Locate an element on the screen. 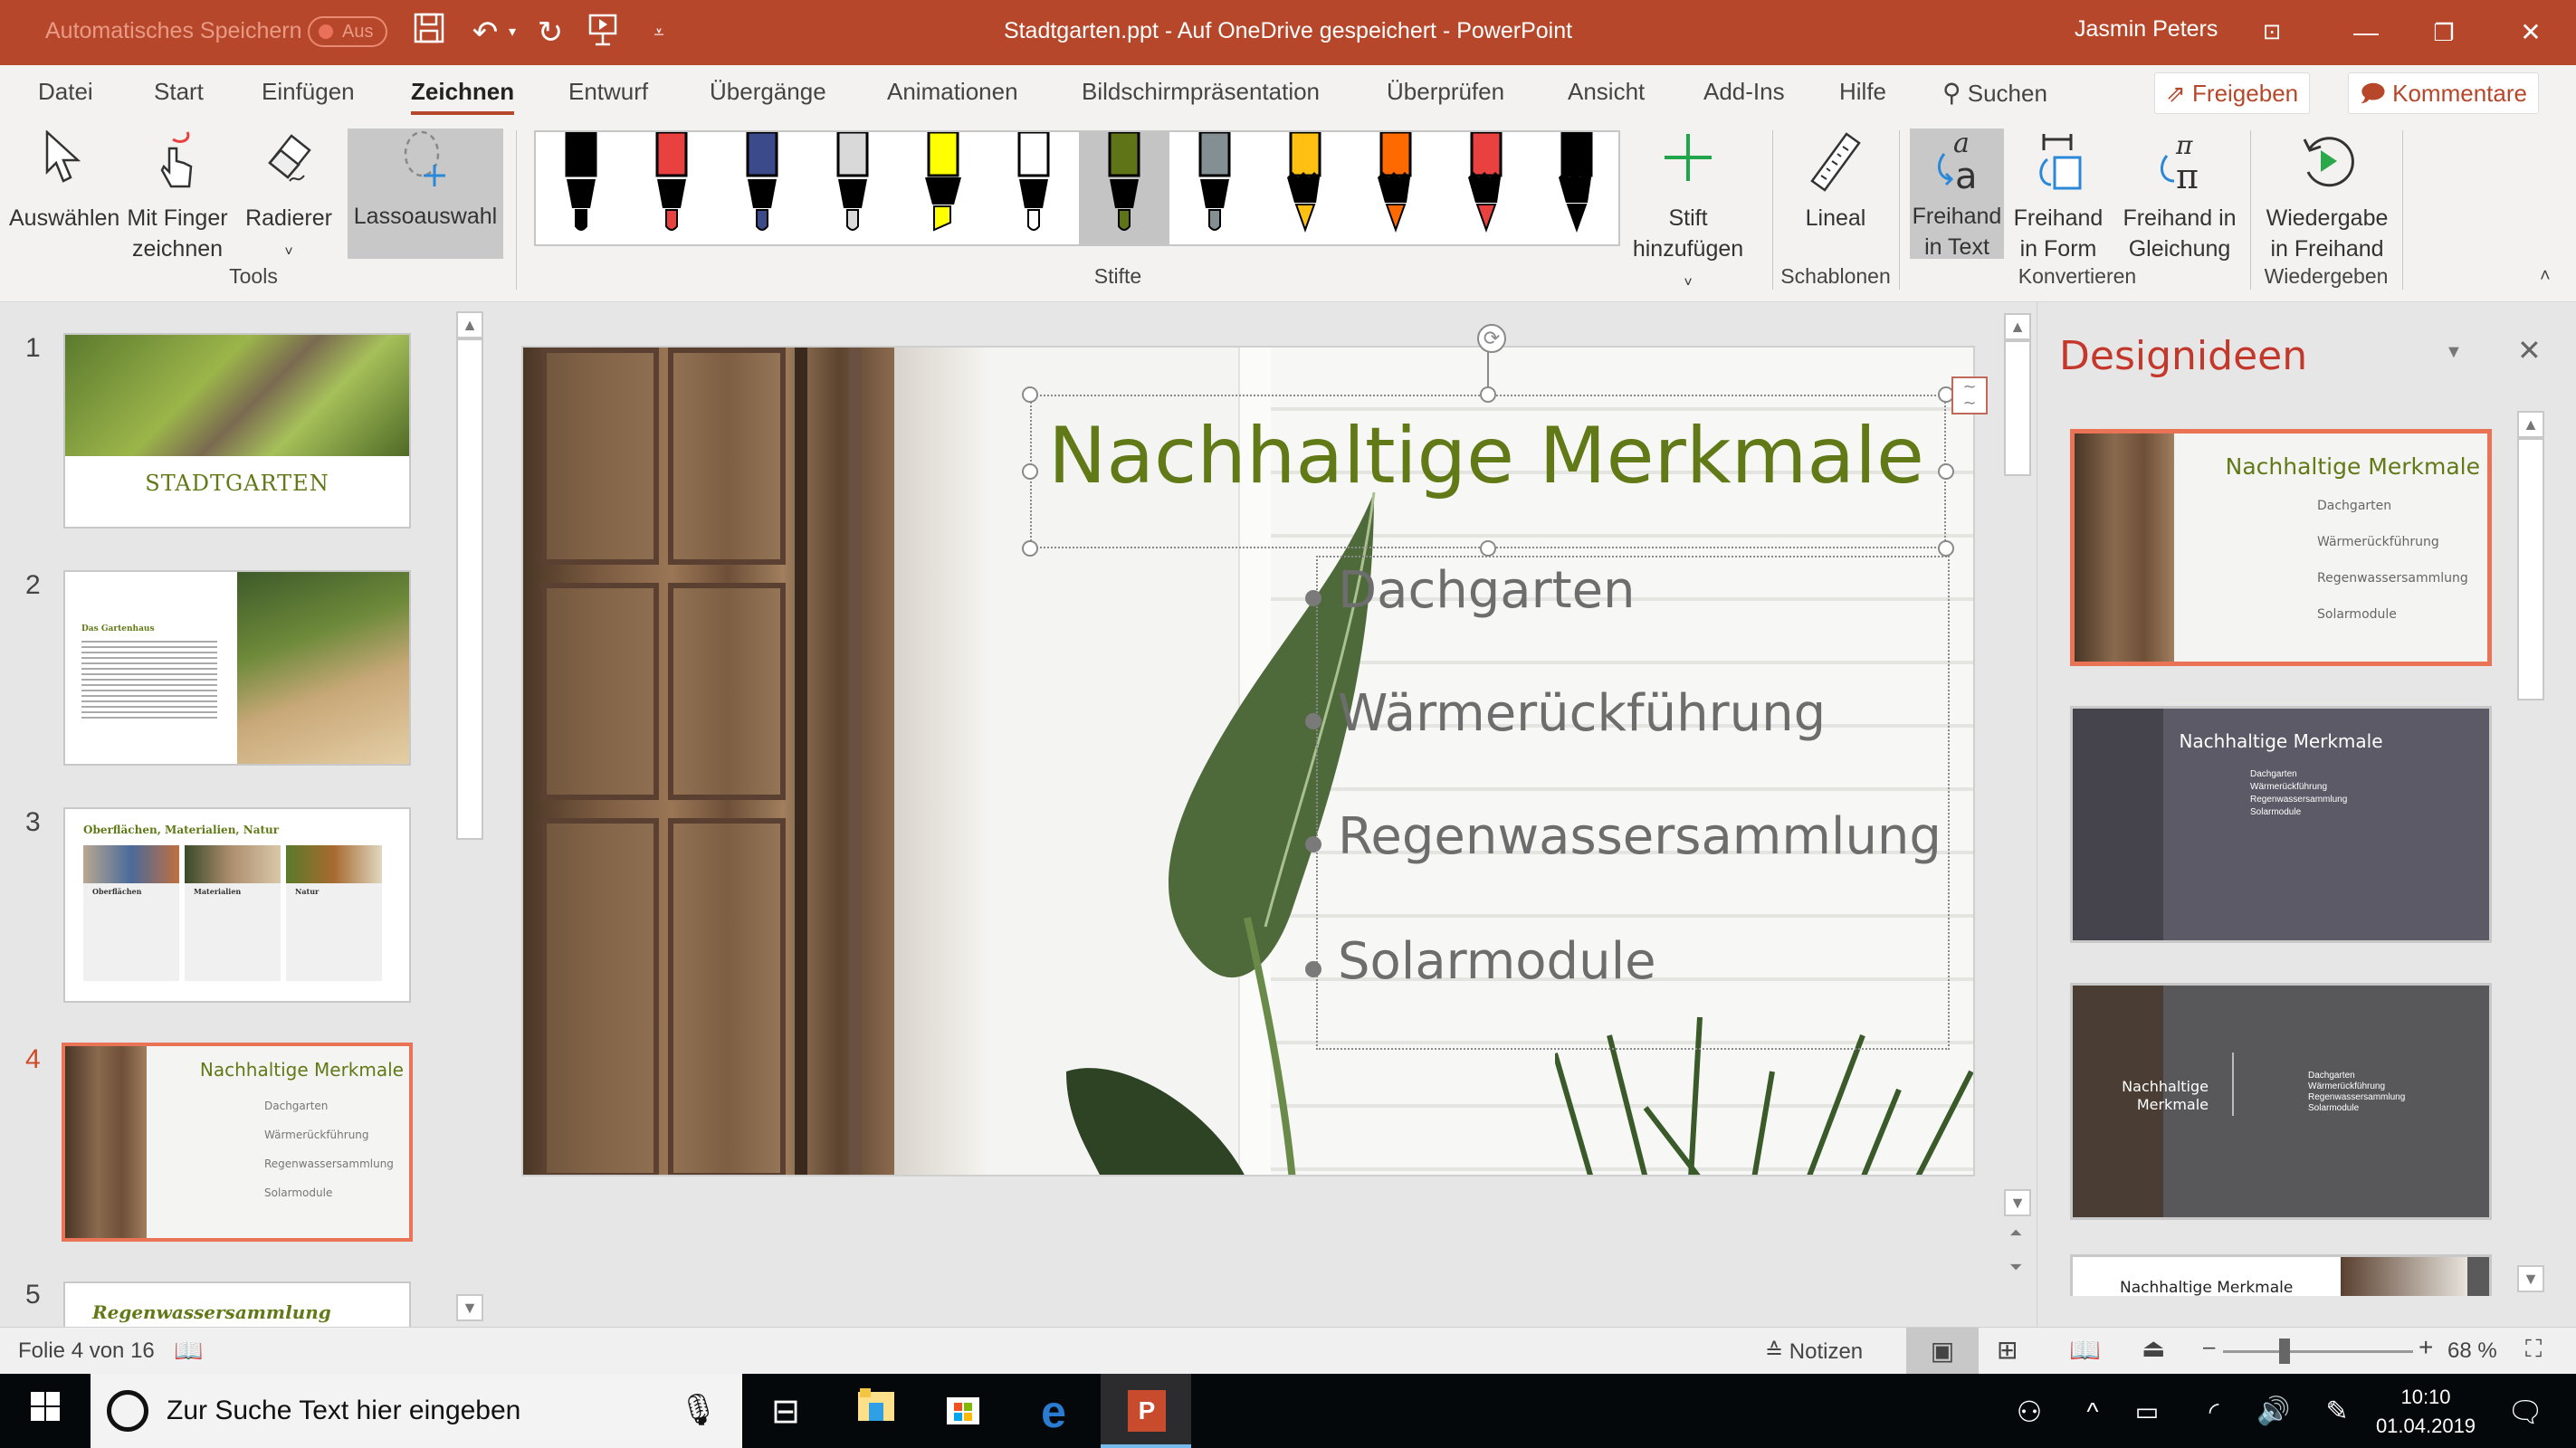  show-hidden-icons-icon: ^ is located at coordinates (2092, 1412).